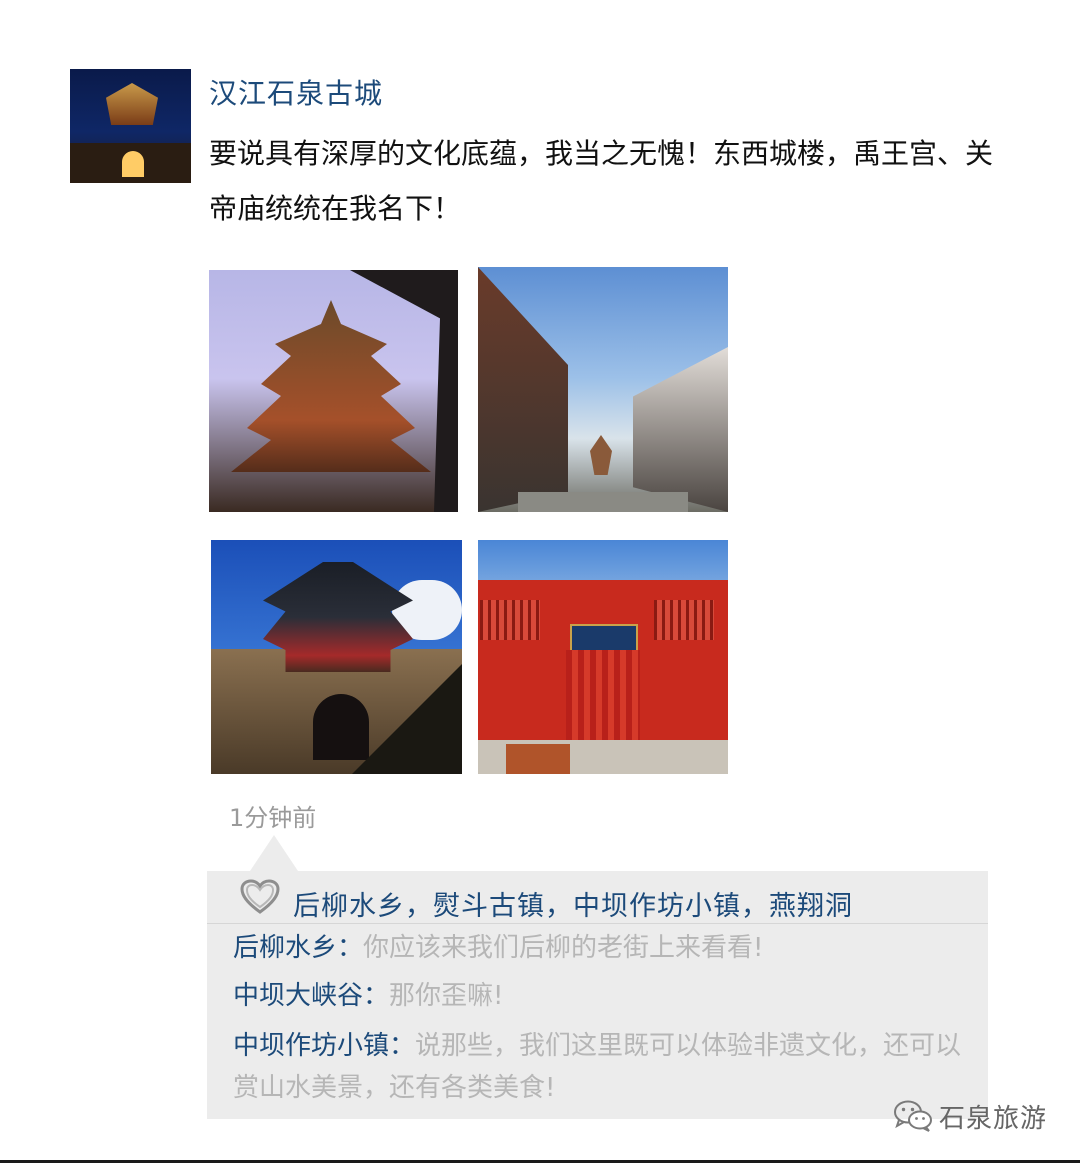  I want to click on street-tower, so click(601, 455).